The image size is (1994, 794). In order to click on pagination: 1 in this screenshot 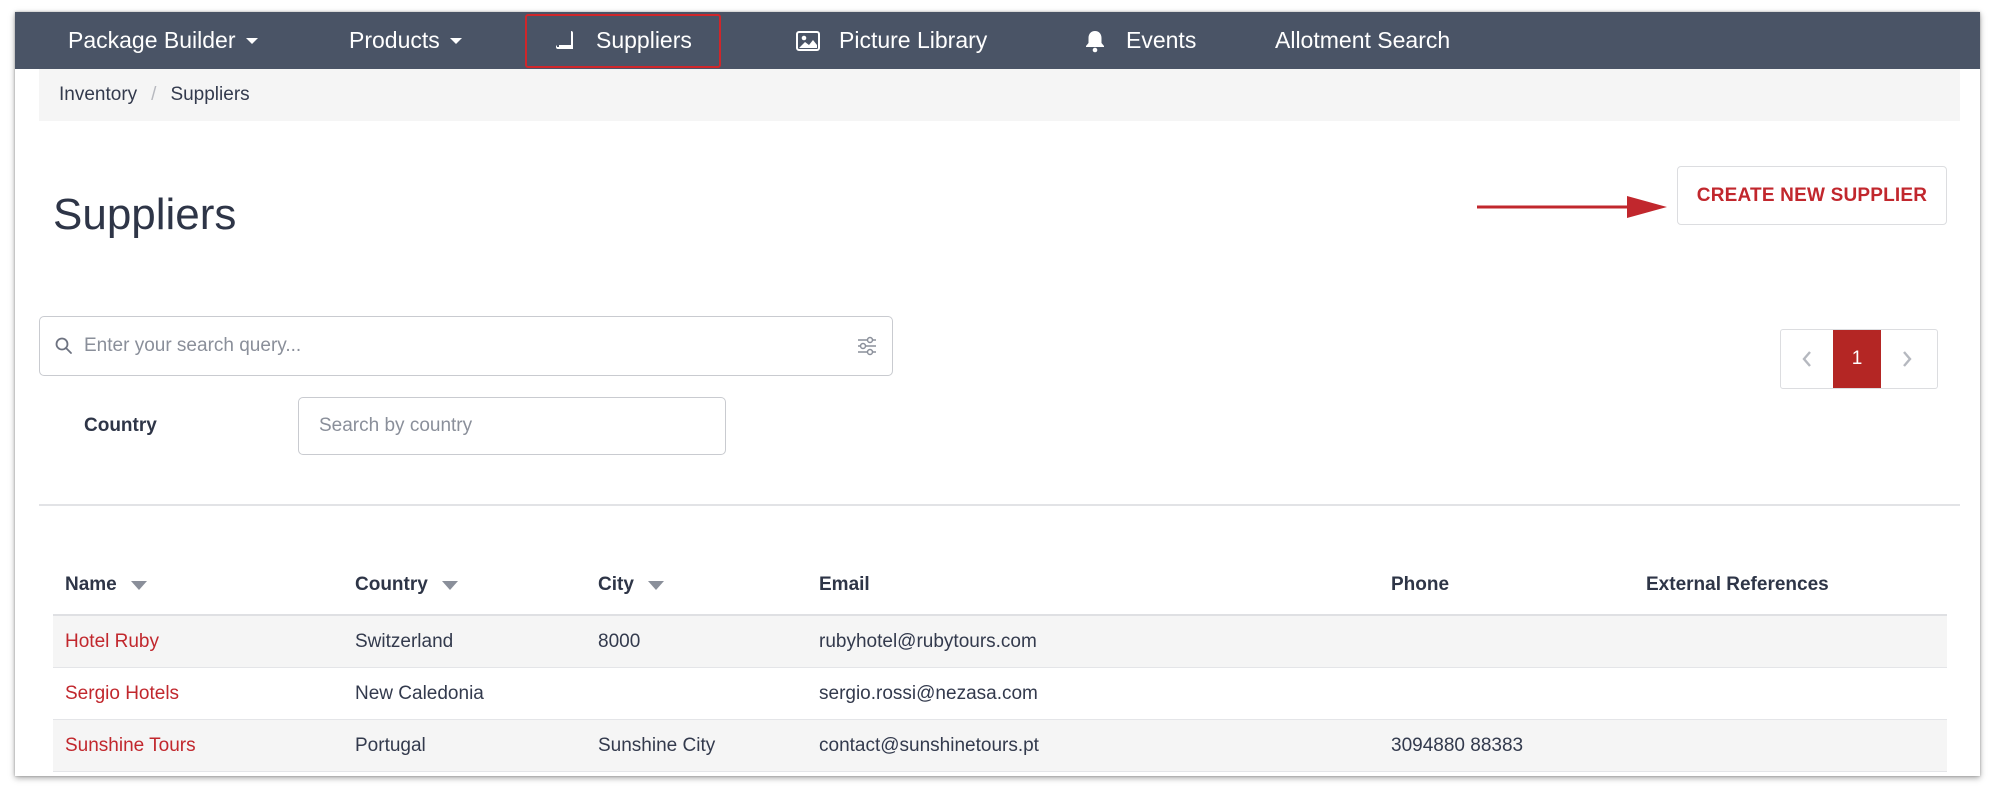, I will do `click(1859, 359)`.